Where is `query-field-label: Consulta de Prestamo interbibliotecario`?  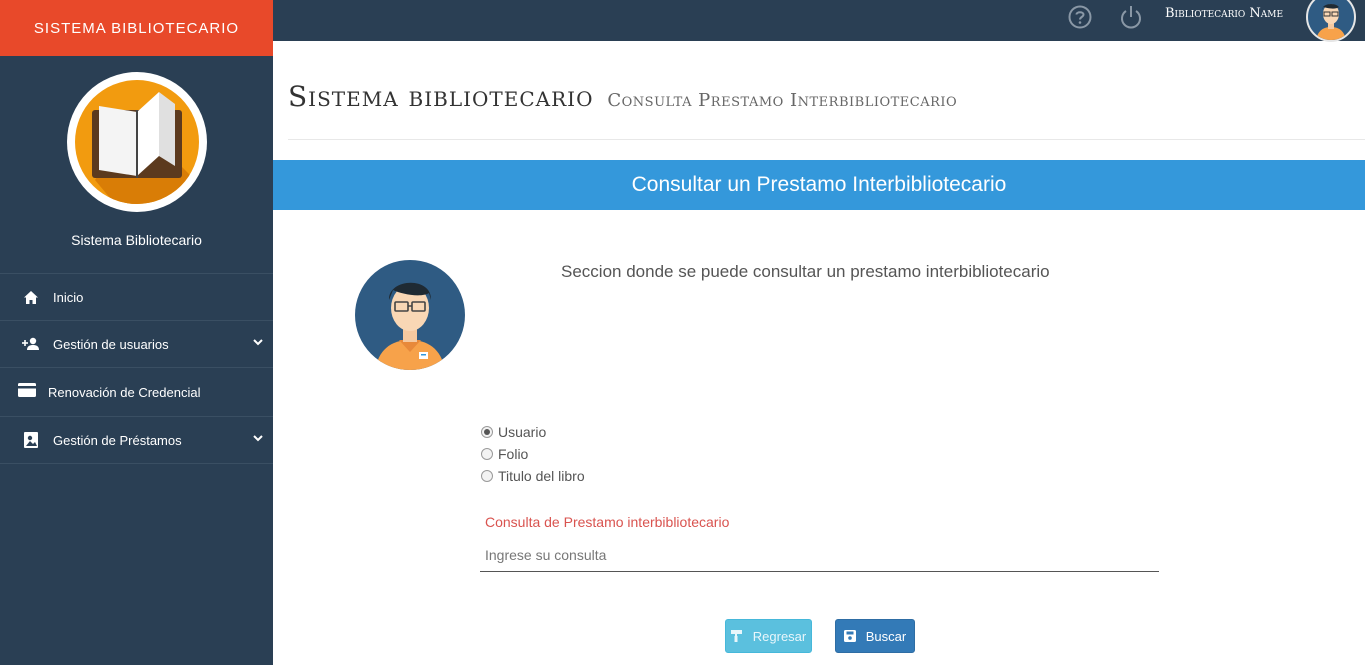 query-field-label: Consulta de Prestamo interbibliotecario is located at coordinates (607, 522).